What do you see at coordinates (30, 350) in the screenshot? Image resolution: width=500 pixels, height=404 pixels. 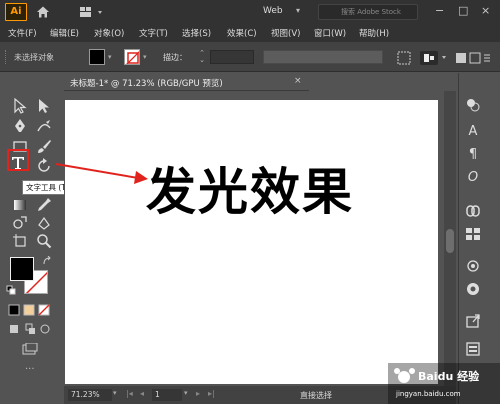 I see `screen-mode-icon` at bounding box center [30, 350].